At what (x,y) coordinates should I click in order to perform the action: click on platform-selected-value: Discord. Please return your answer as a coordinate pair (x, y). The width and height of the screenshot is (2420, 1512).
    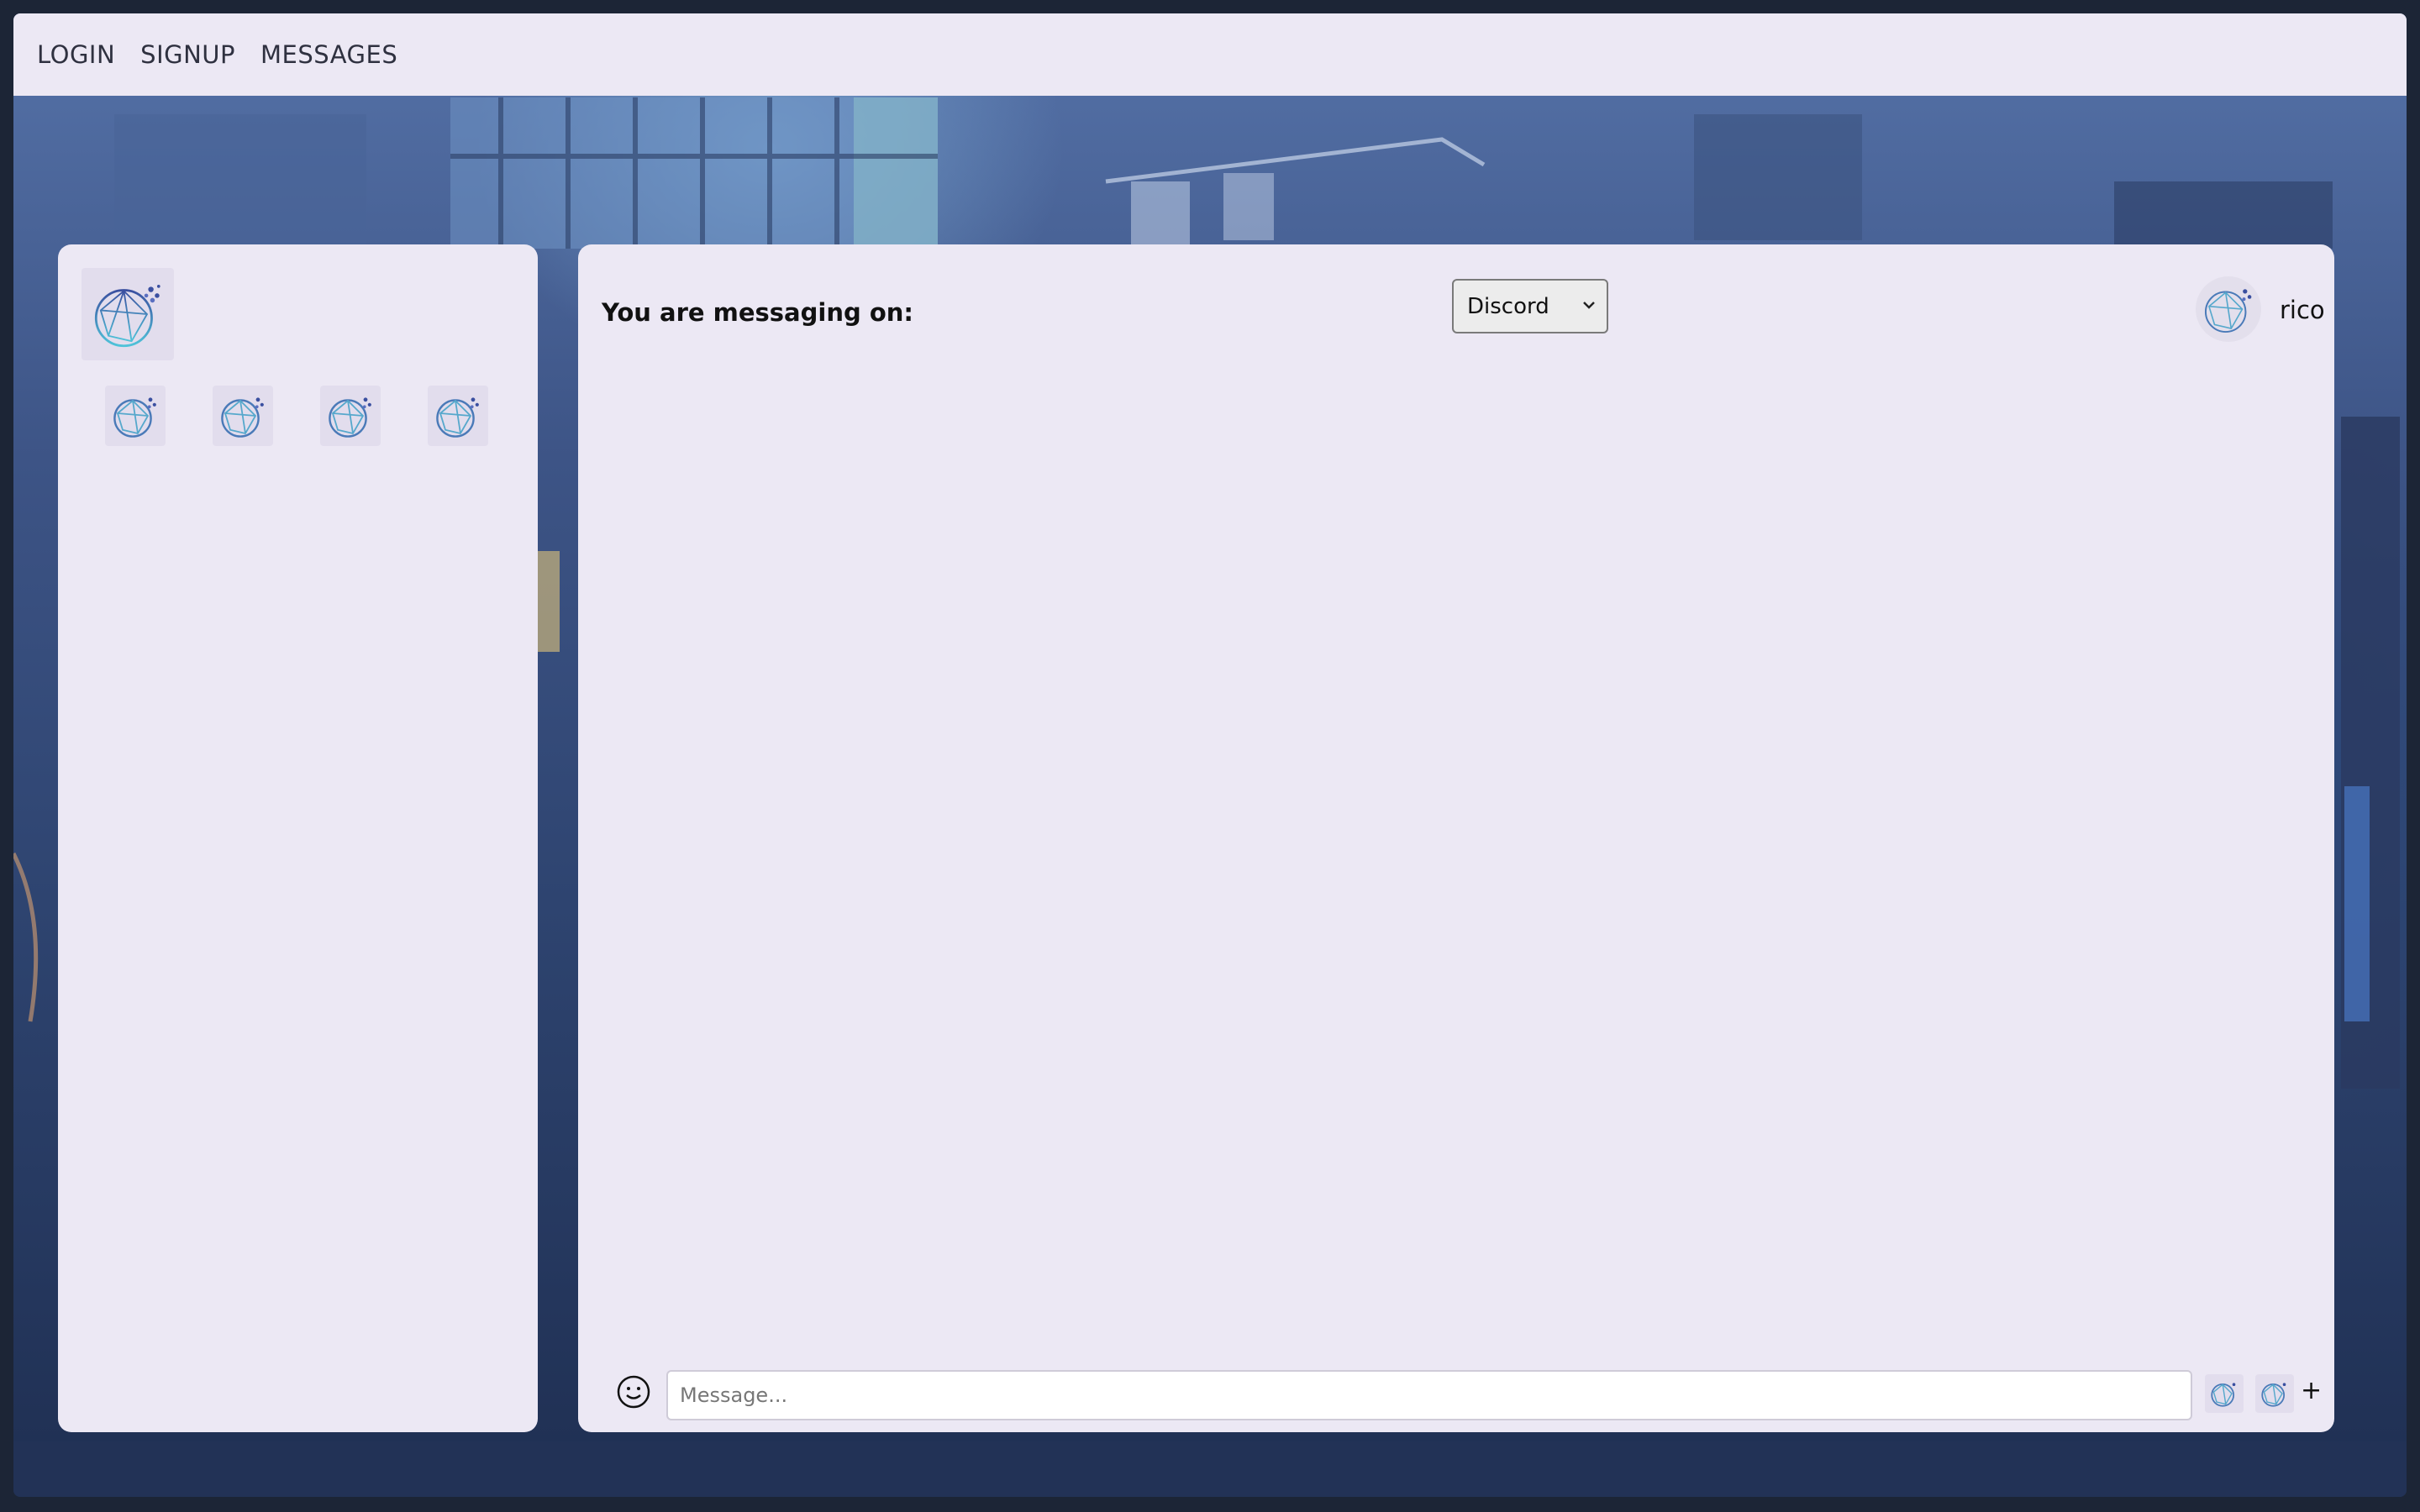
    Looking at the image, I should click on (1508, 306).